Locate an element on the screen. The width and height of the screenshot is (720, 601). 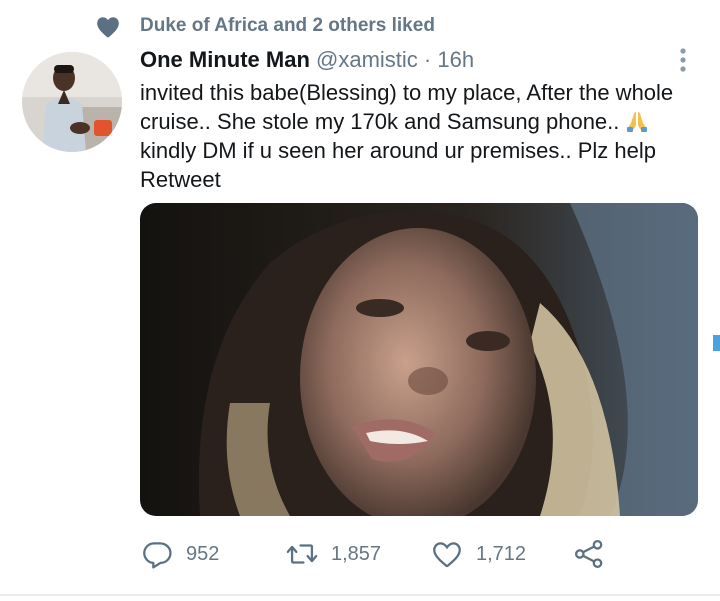
folded-hands-emoji is located at coordinates (637, 122).